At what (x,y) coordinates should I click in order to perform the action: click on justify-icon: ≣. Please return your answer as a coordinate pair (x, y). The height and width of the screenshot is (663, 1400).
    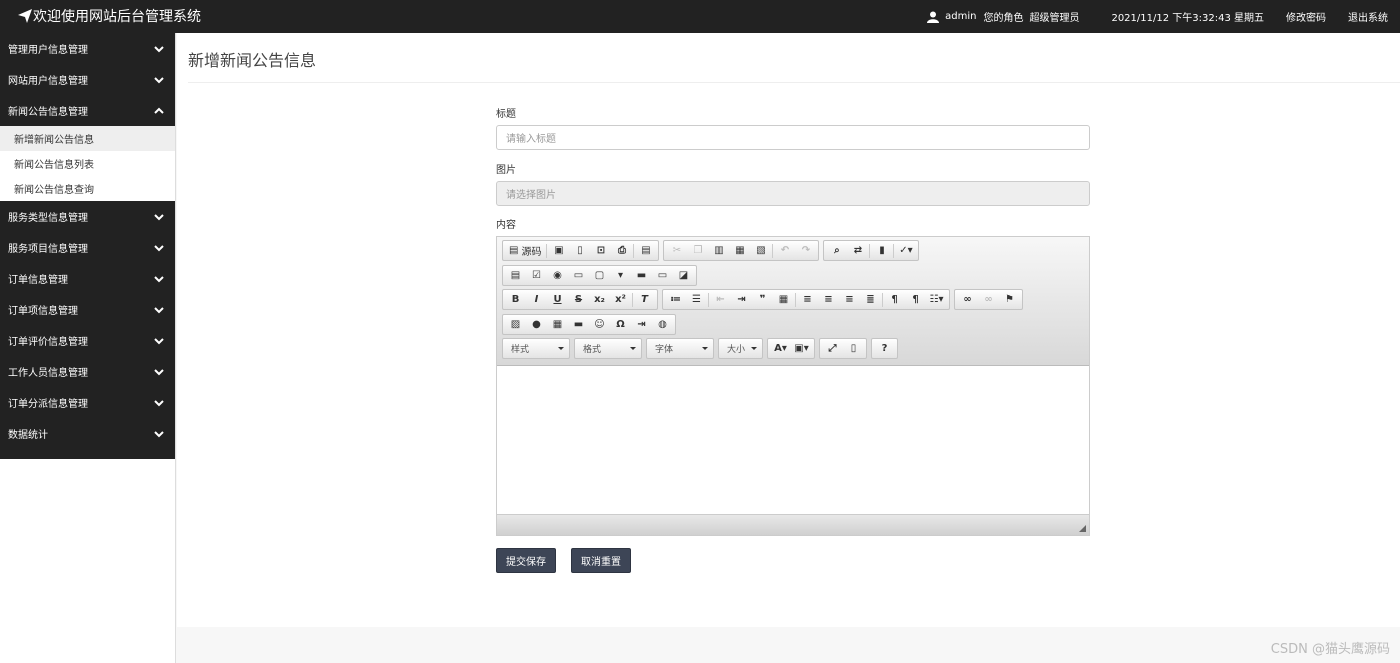
    Looking at the image, I should click on (870, 299).